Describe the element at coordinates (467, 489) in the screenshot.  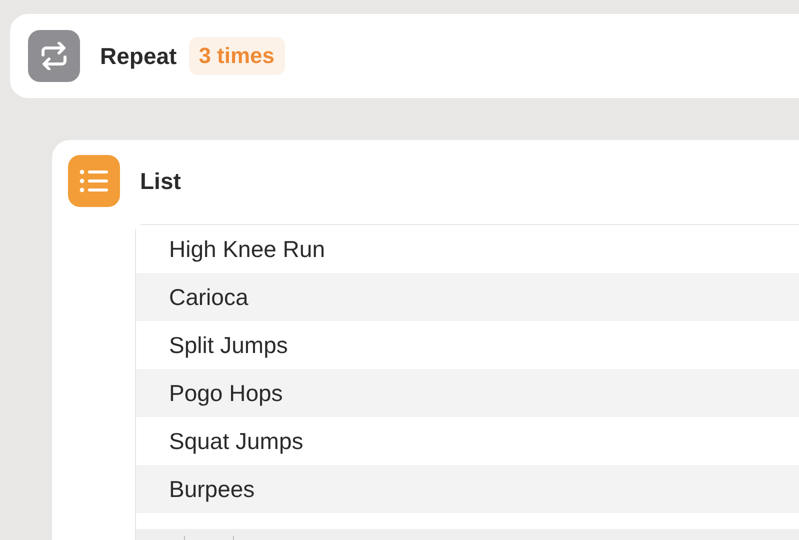
I see `list-item: Burpees` at that location.